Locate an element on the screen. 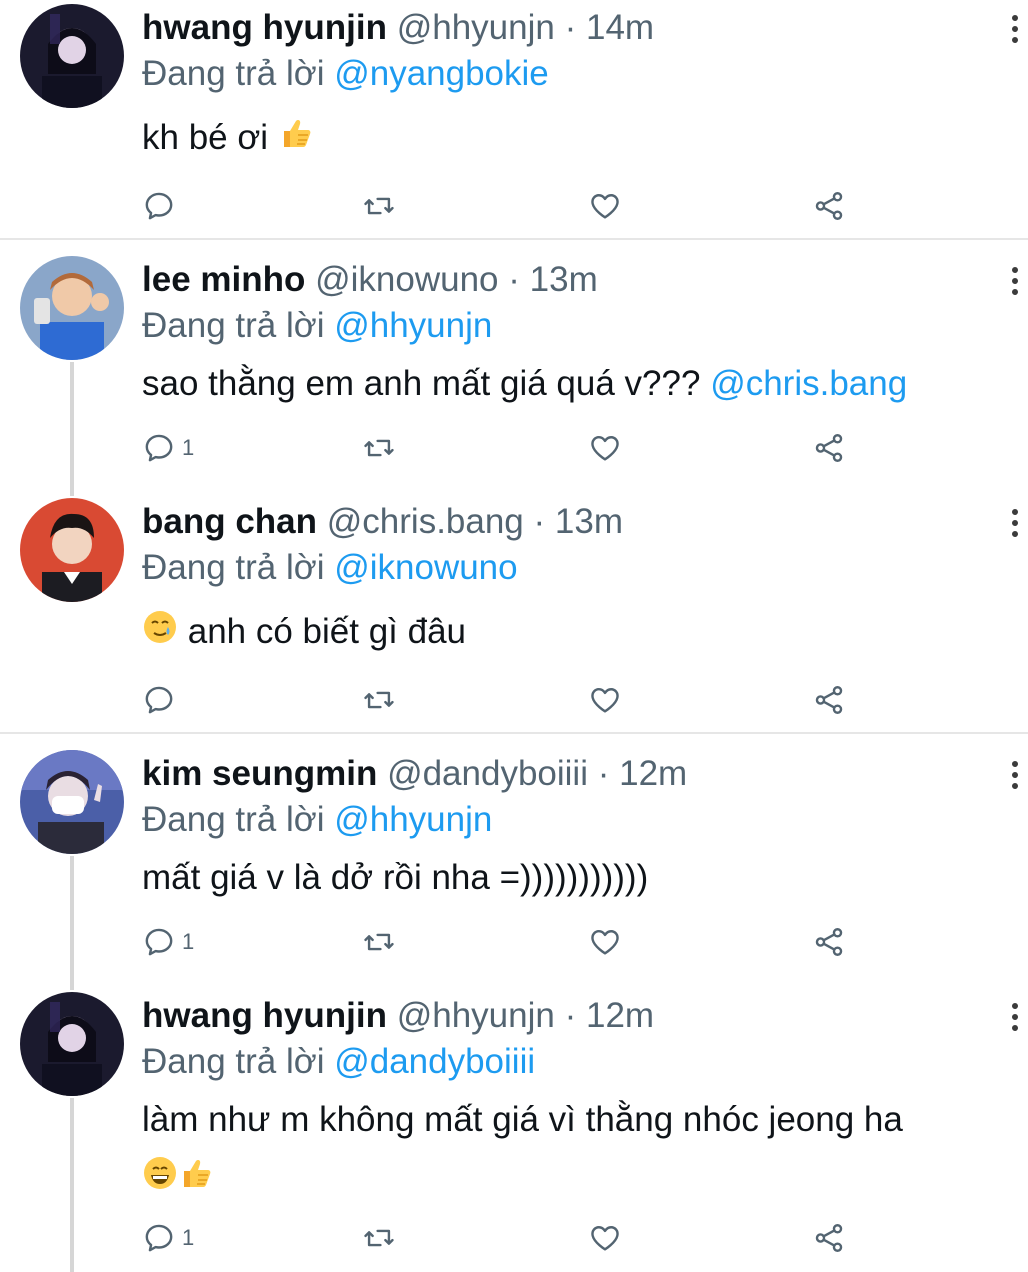 The height and width of the screenshot is (1272, 1028). replying-to: Đang trả lời @nyangbokie is located at coordinates (345, 74).